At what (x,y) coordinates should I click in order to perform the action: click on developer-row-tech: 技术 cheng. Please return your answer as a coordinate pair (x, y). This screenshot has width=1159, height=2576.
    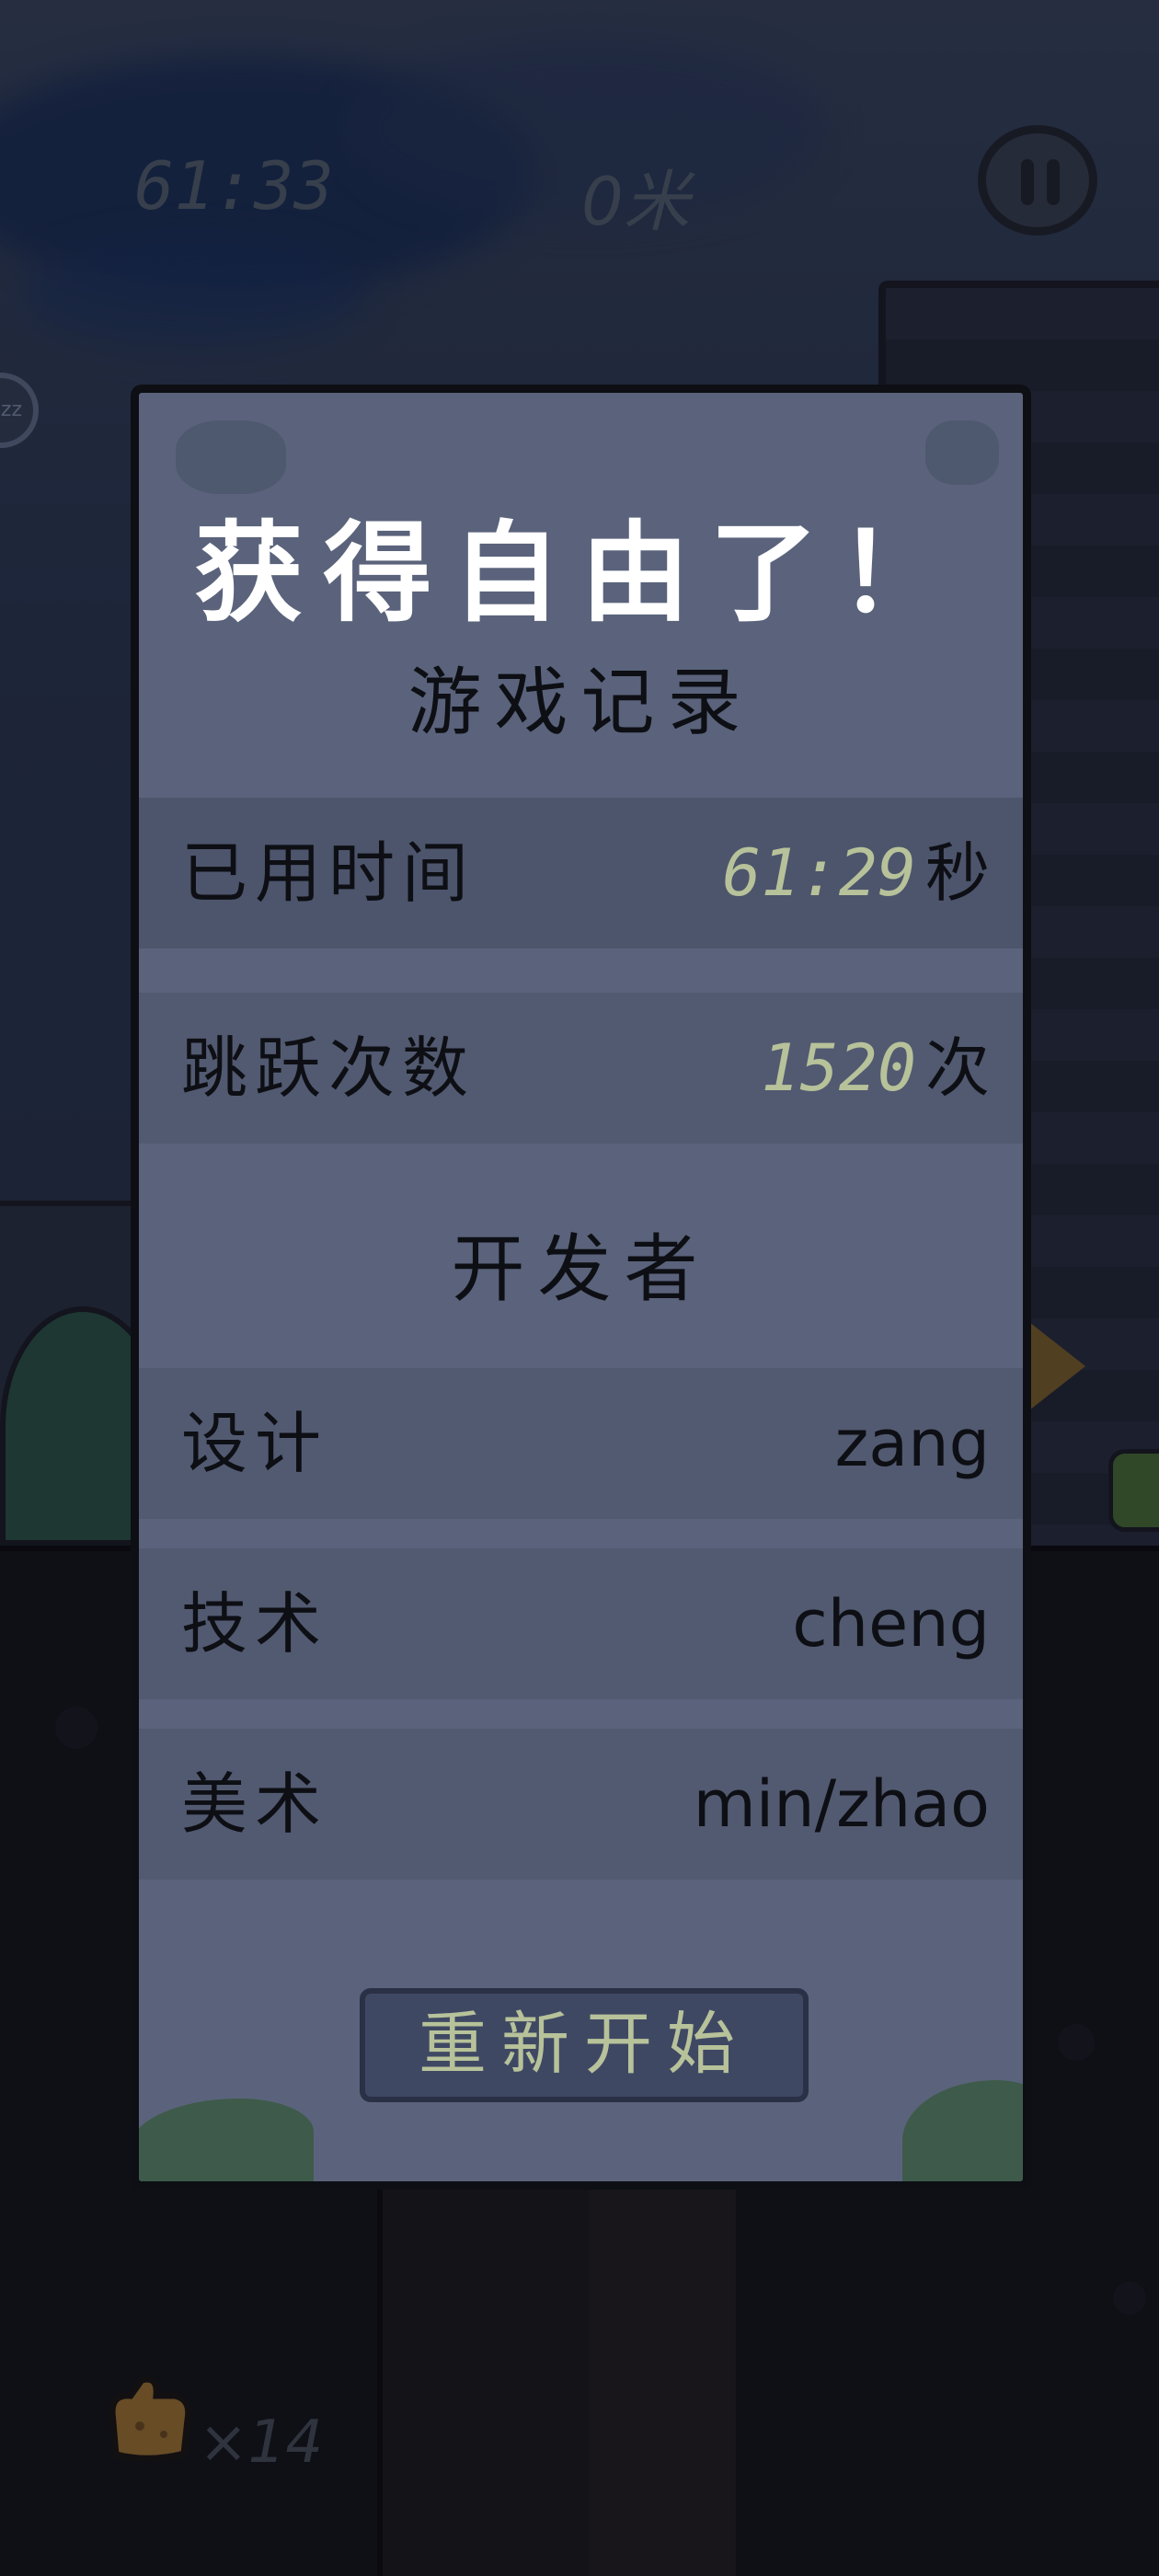
    Looking at the image, I should click on (581, 1623).